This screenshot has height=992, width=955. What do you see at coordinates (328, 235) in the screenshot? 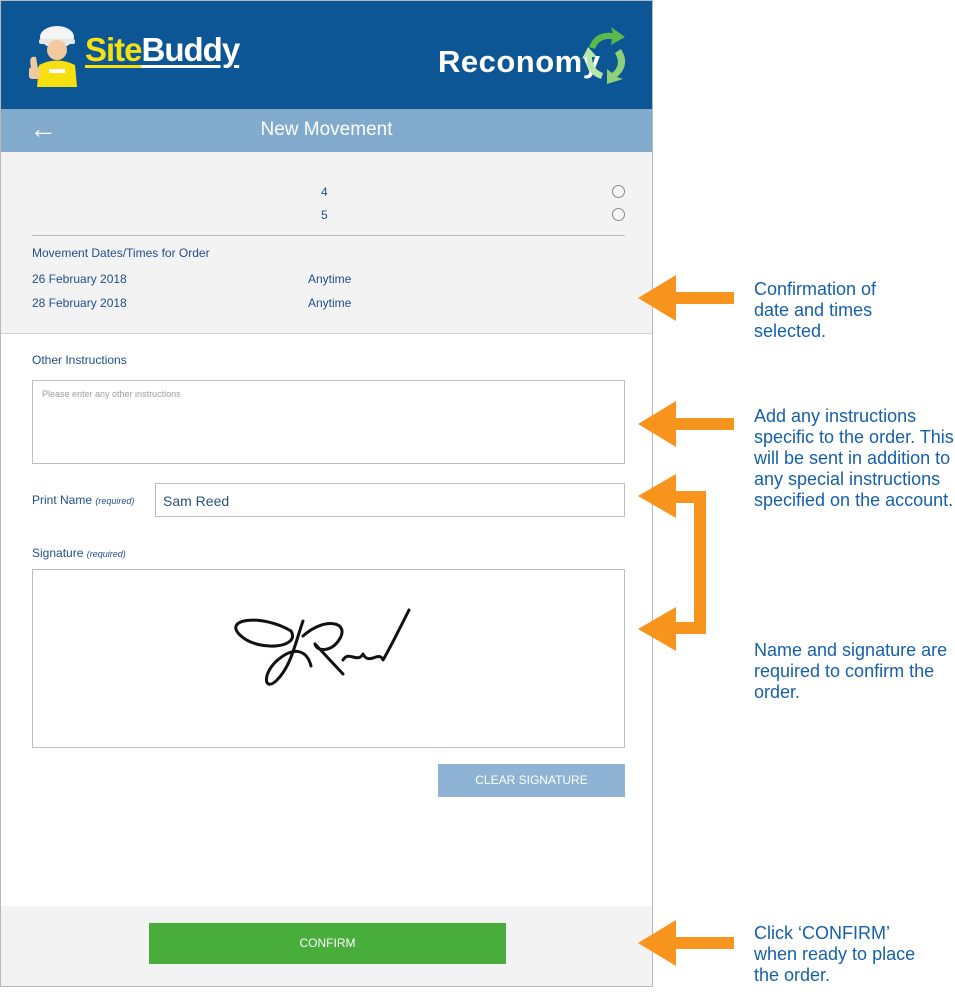
I see `divider` at bounding box center [328, 235].